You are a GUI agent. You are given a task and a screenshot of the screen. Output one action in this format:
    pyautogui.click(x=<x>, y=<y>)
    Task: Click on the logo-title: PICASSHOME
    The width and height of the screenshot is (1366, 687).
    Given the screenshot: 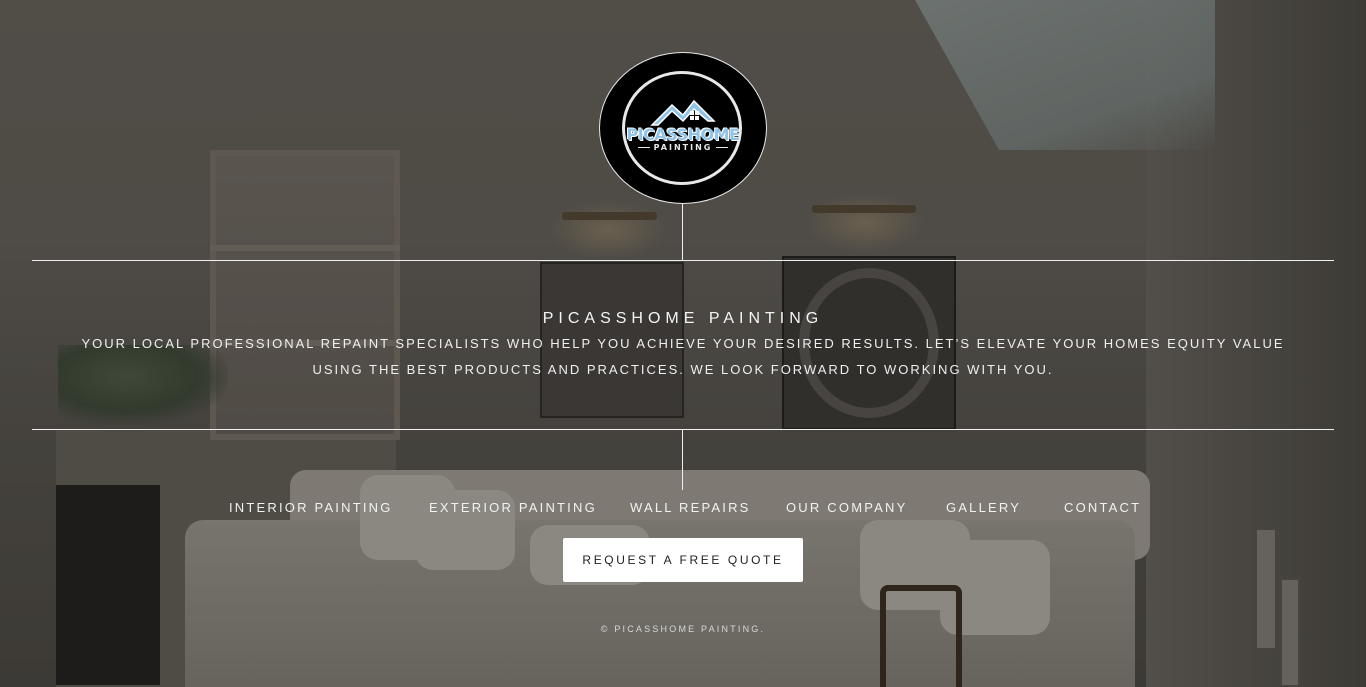 What is the action you would take?
    pyautogui.click(x=683, y=134)
    